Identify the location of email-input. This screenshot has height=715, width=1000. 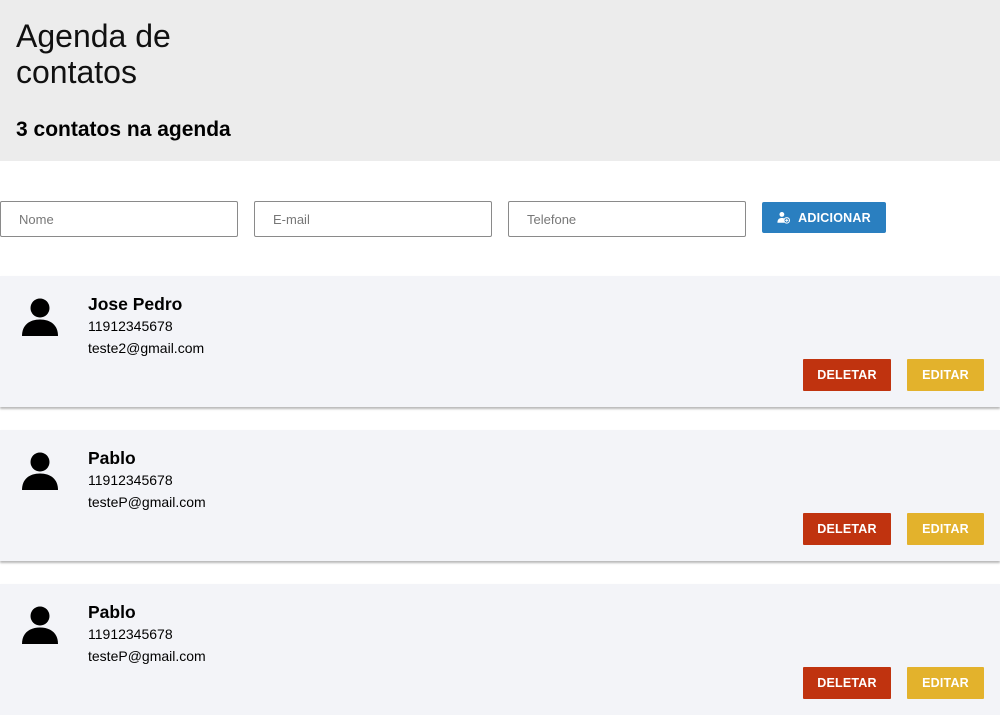
(373, 219).